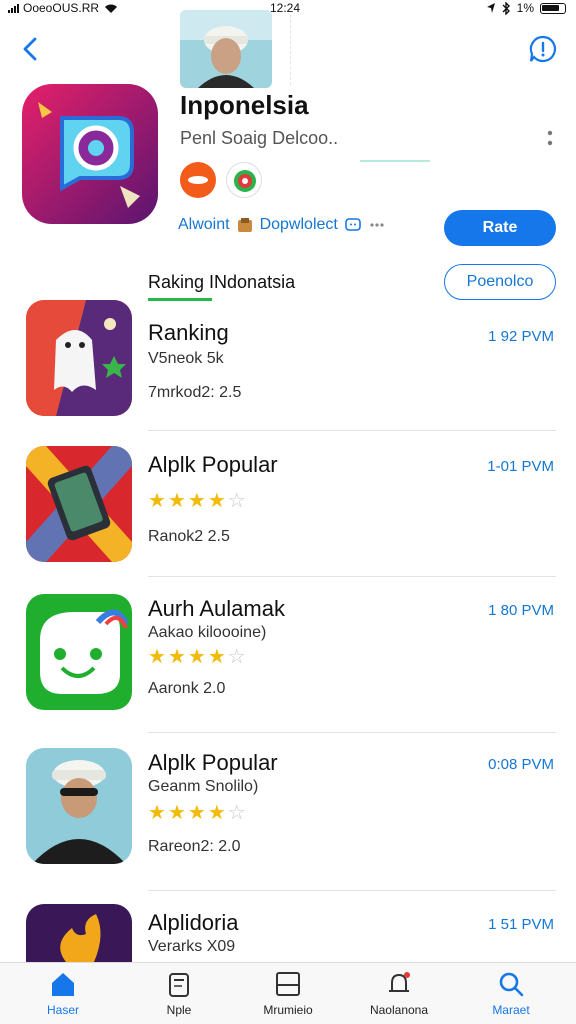 The image size is (576, 1024). I want to click on search-icon, so click(511, 984).